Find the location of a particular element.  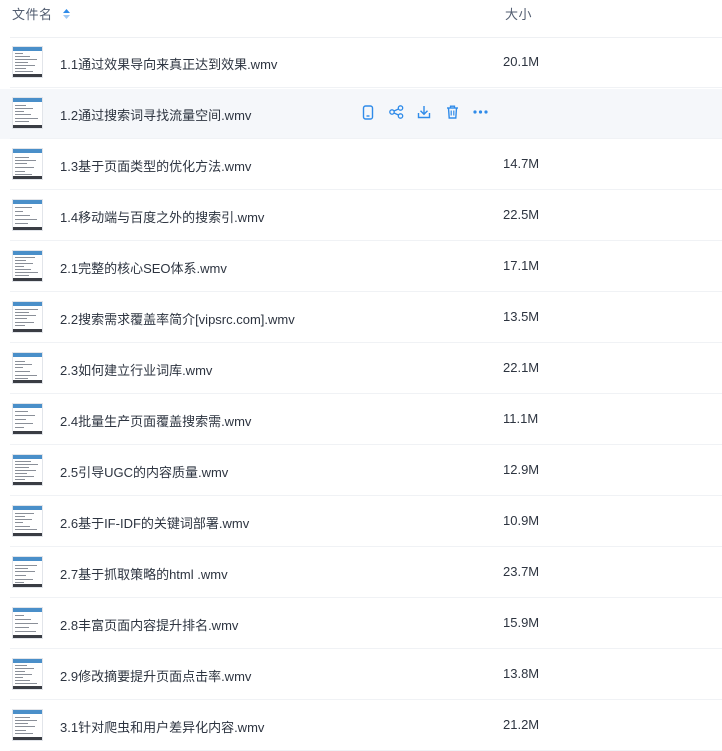

file-row: 2.1完整的核心SEO体系.wmv 17.1M is located at coordinates (361, 267).